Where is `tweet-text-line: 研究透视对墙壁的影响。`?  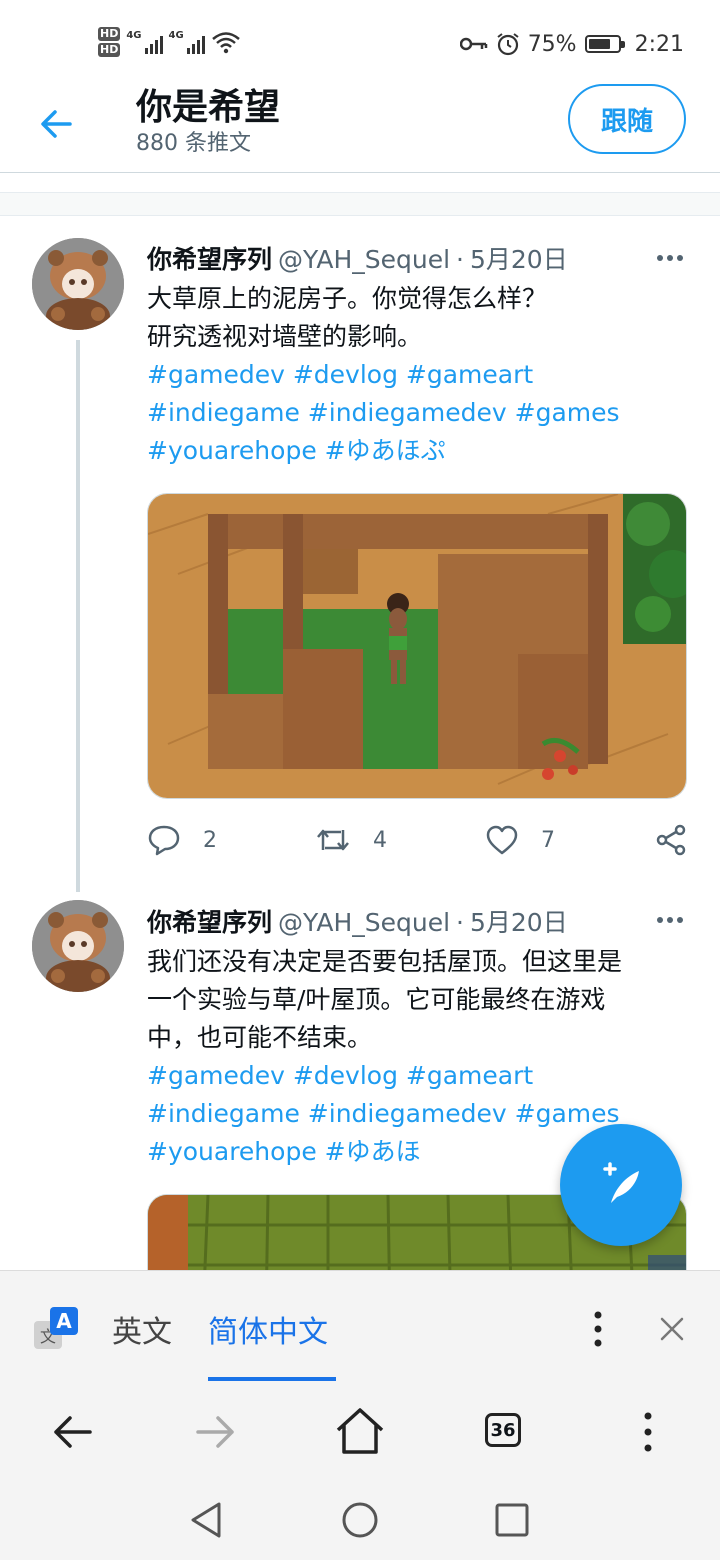 tweet-text-line: 研究透视对墙壁的影响。 is located at coordinates (285, 336).